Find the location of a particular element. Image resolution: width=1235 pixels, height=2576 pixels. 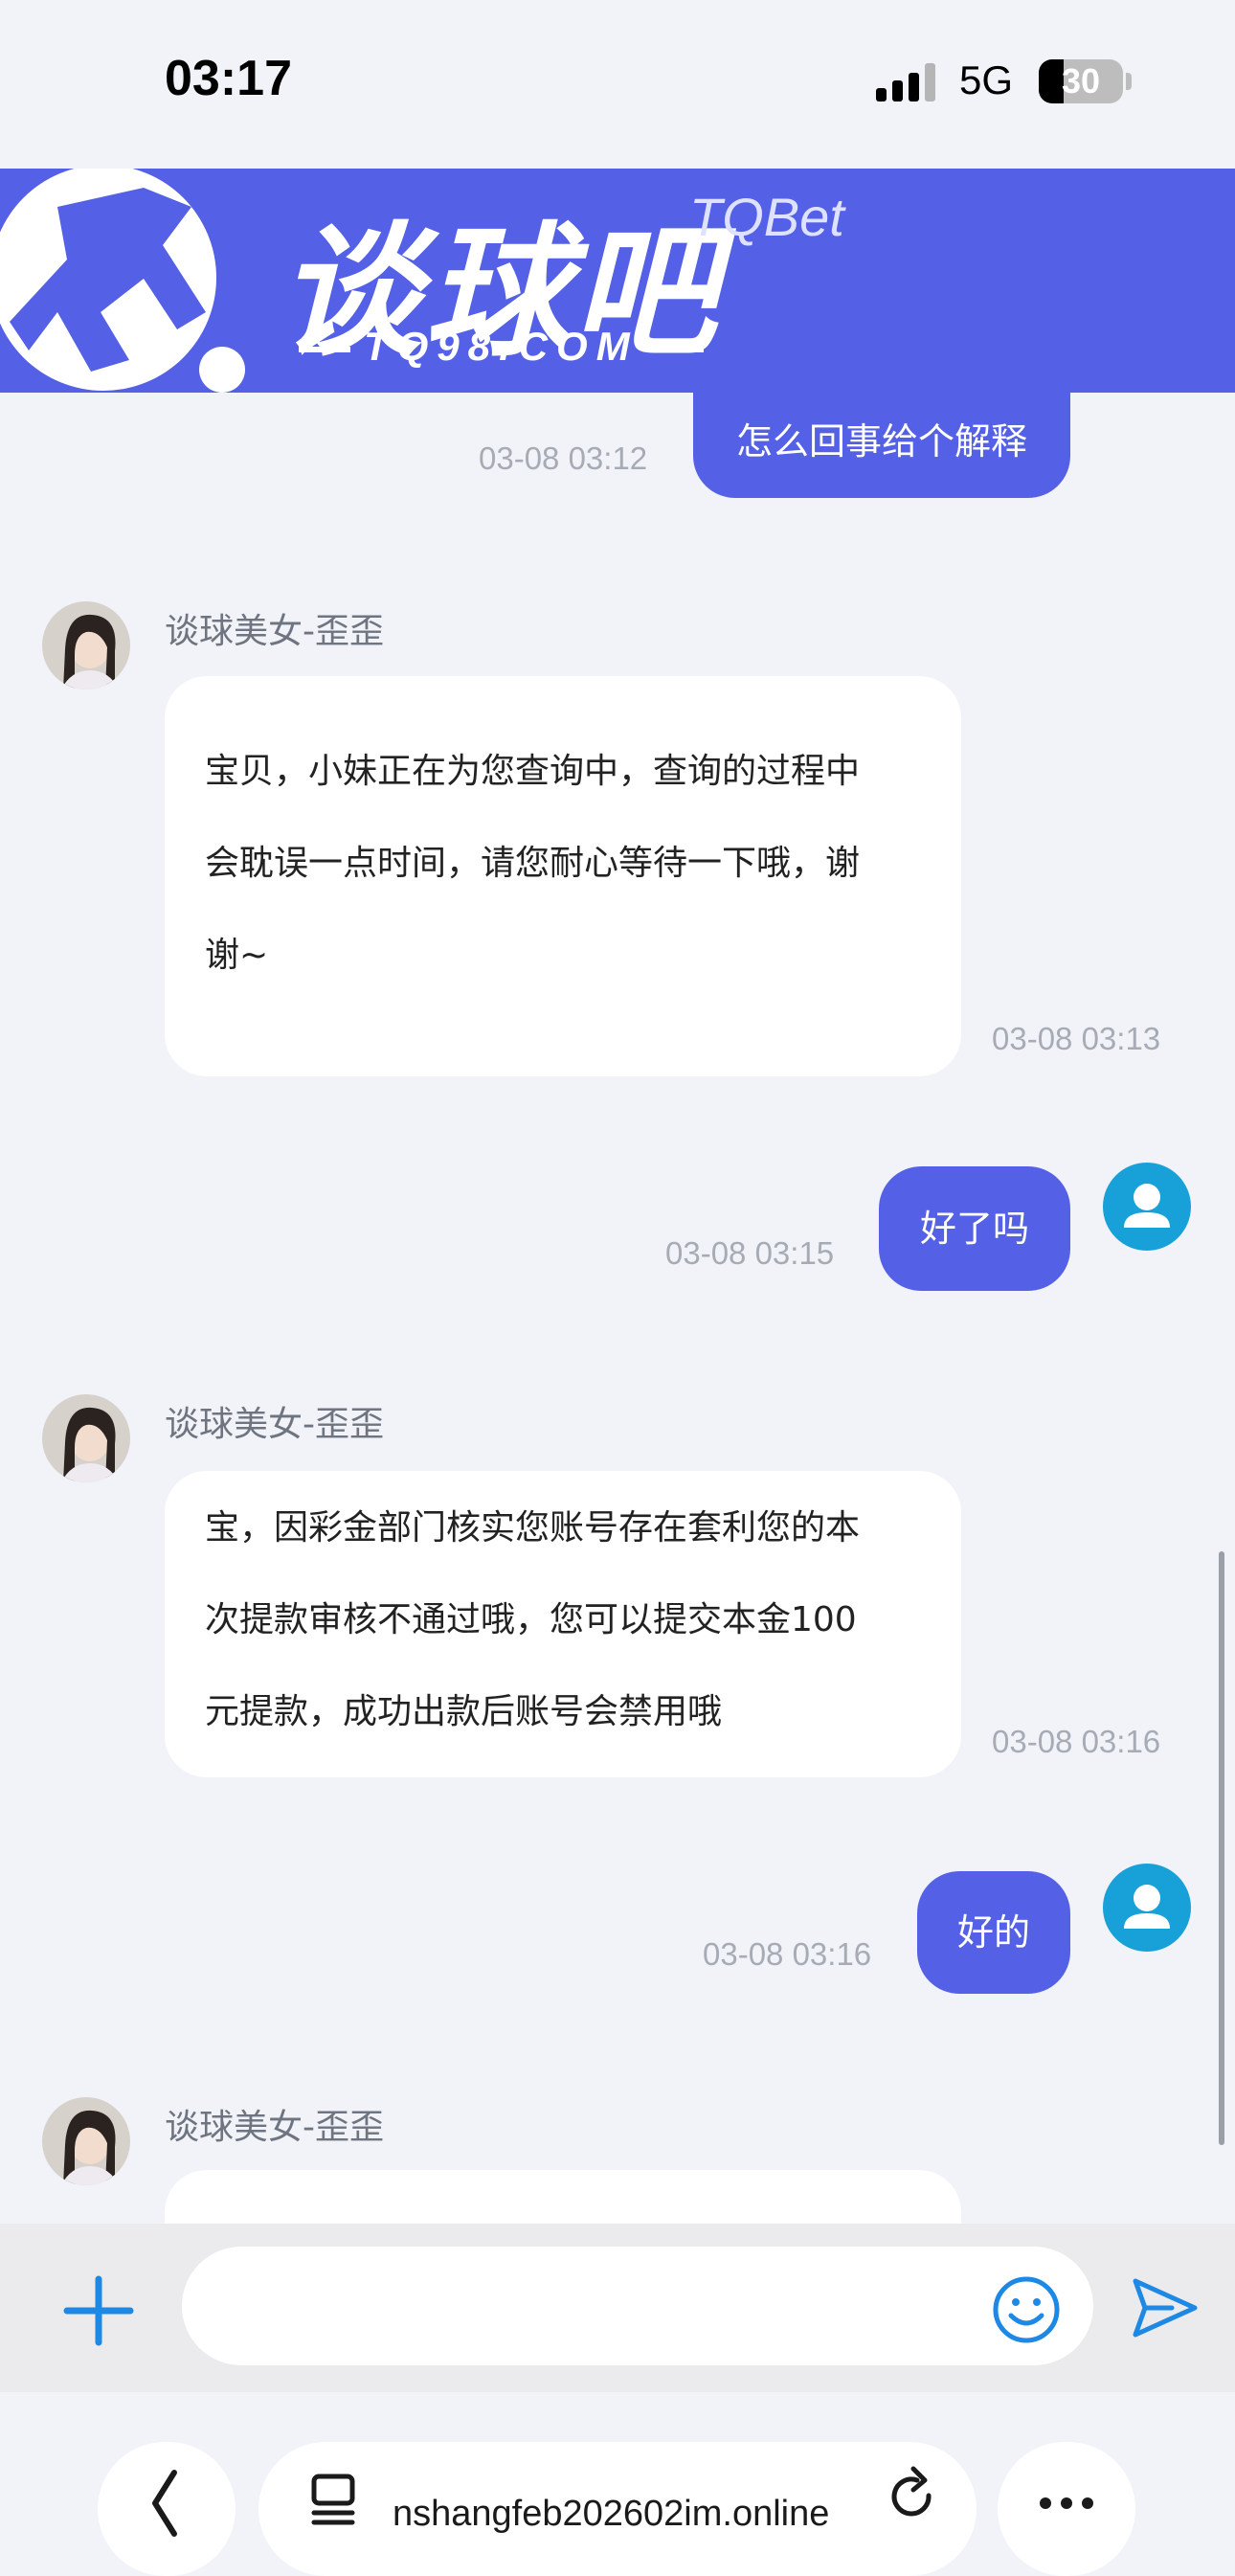

status-bar: 03:17 5G 30 is located at coordinates (617, 84).